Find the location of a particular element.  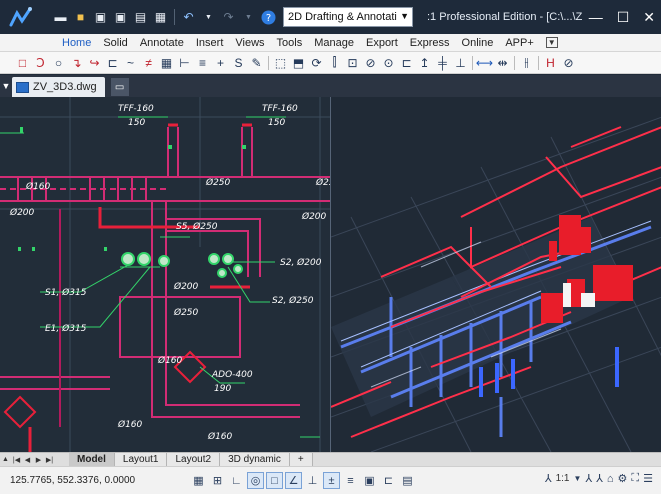

snap-mode-icon: ⊞ is located at coordinates (217, 480).